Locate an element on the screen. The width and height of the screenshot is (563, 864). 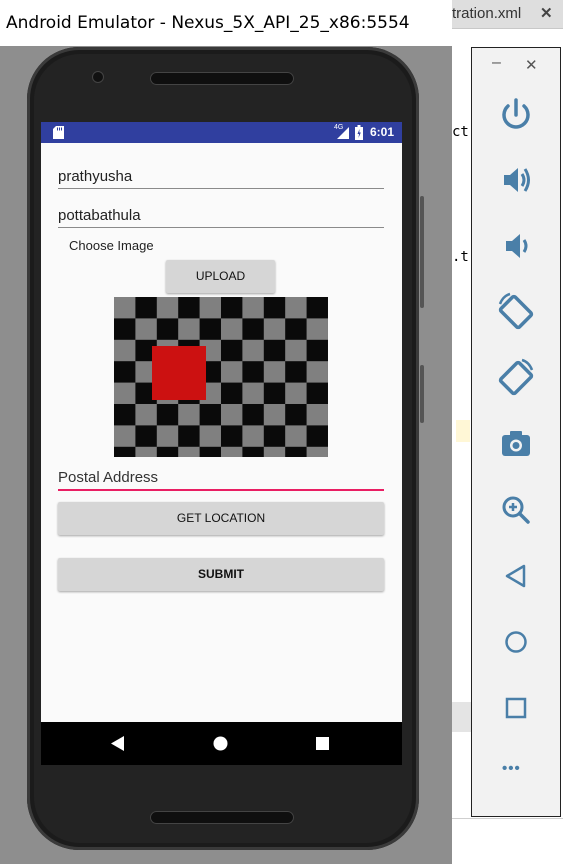
home-circle-icon is located at coordinates (516, 642).